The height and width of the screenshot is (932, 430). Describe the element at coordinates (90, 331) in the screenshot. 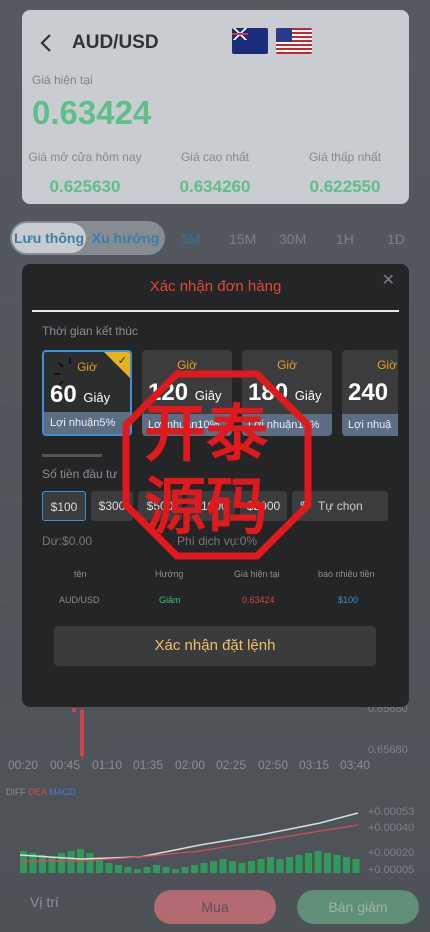

I see `end-time-label: Thời gian kết thúc` at that location.